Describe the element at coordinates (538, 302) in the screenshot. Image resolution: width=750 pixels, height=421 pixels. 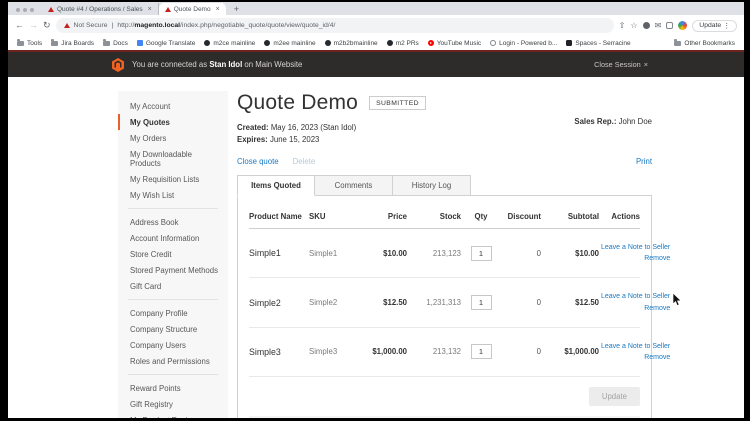
I see `product-discount: 0` at that location.